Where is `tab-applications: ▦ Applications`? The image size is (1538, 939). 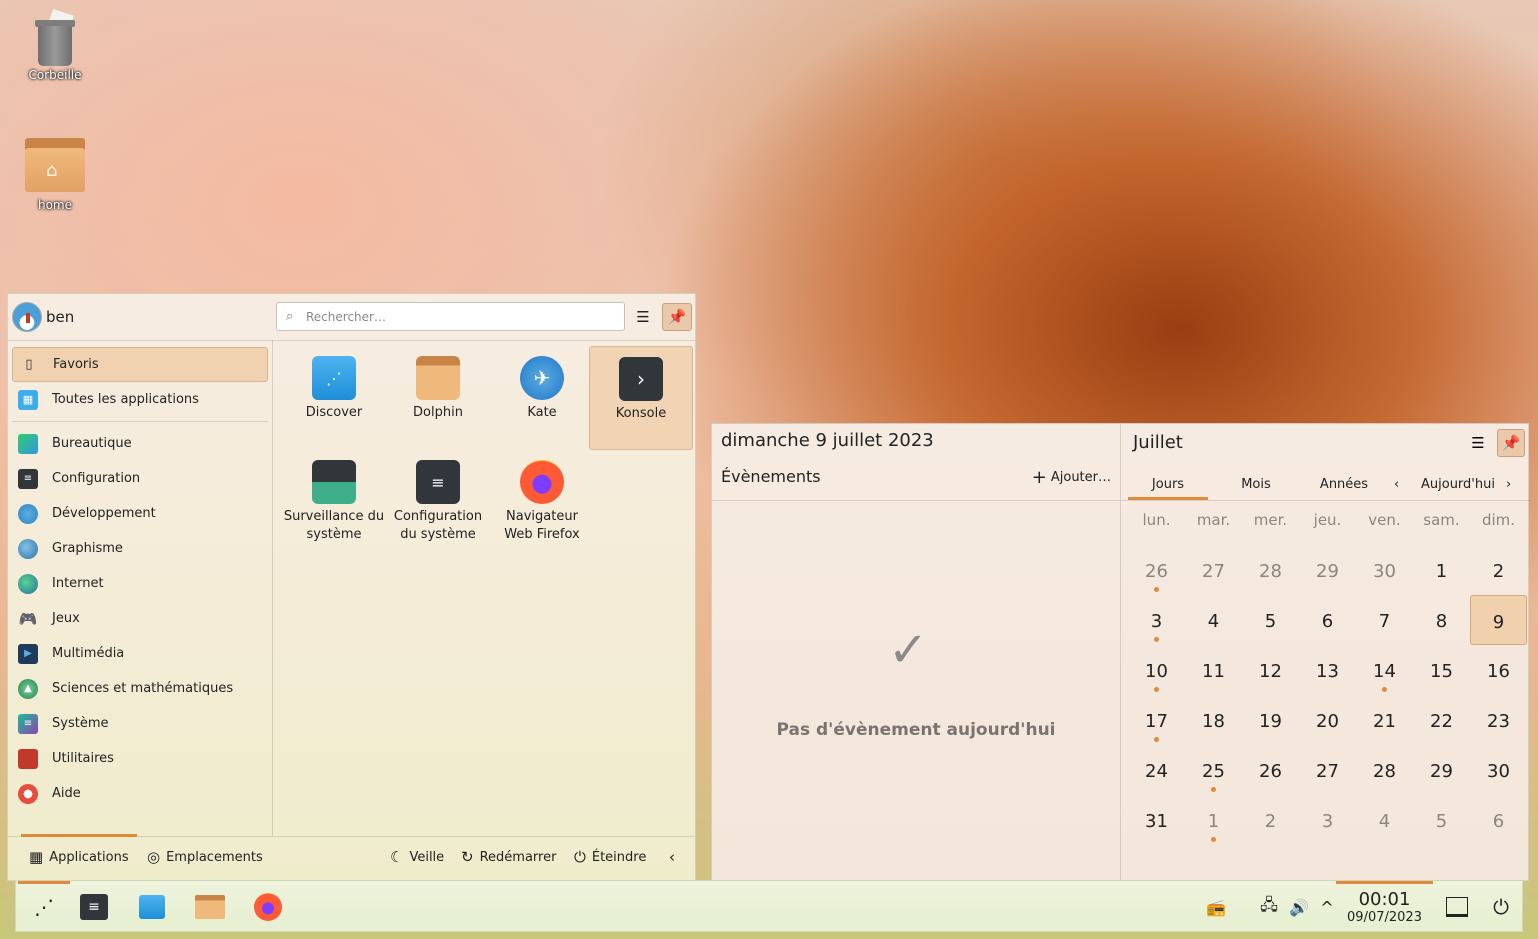 tab-applications: ▦ Applications is located at coordinates (79, 857).